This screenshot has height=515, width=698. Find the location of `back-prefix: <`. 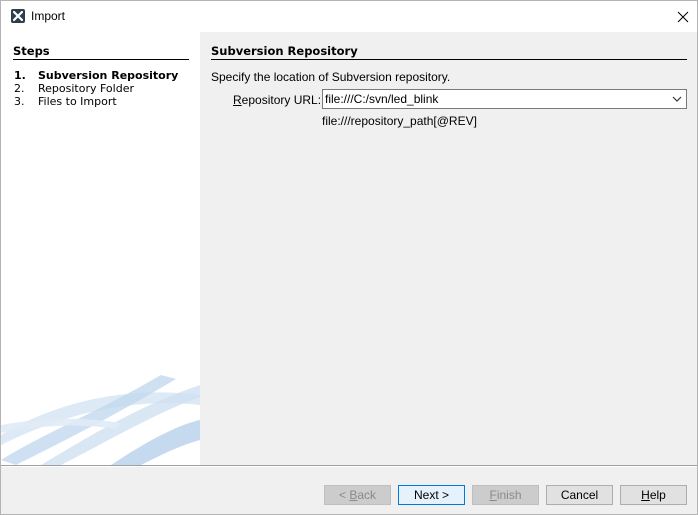

back-prefix: < is located at coordinates (344, 495).